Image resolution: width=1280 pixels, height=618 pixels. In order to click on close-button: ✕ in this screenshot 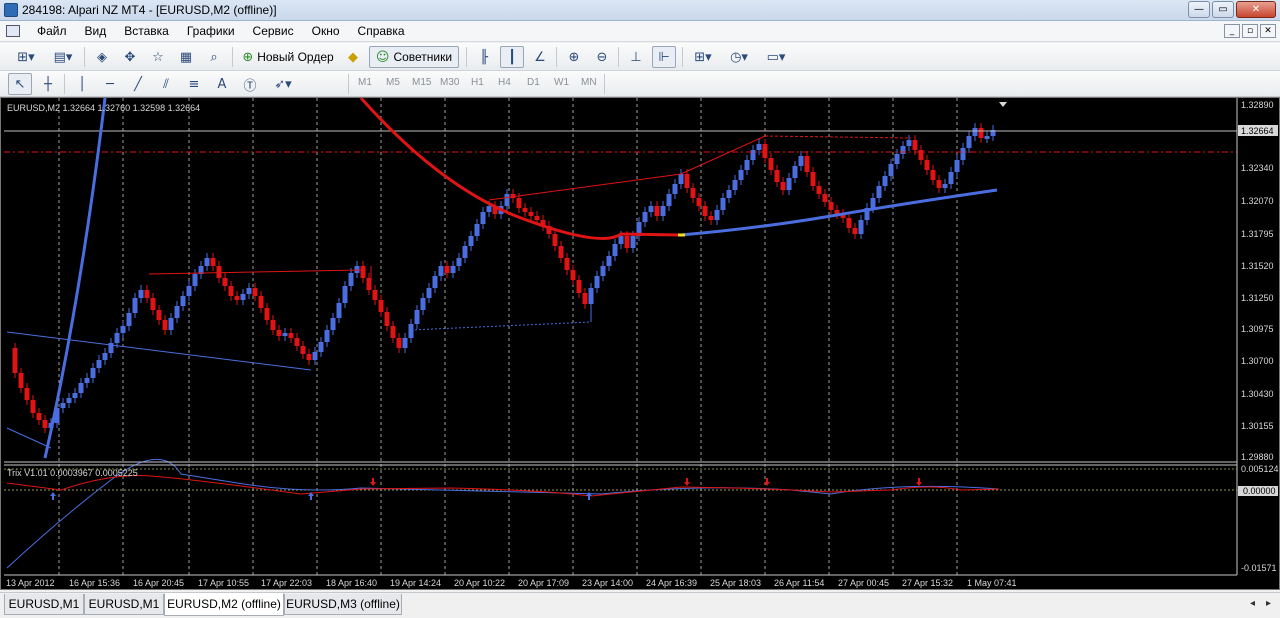, I will do `click(1256, 9)`.